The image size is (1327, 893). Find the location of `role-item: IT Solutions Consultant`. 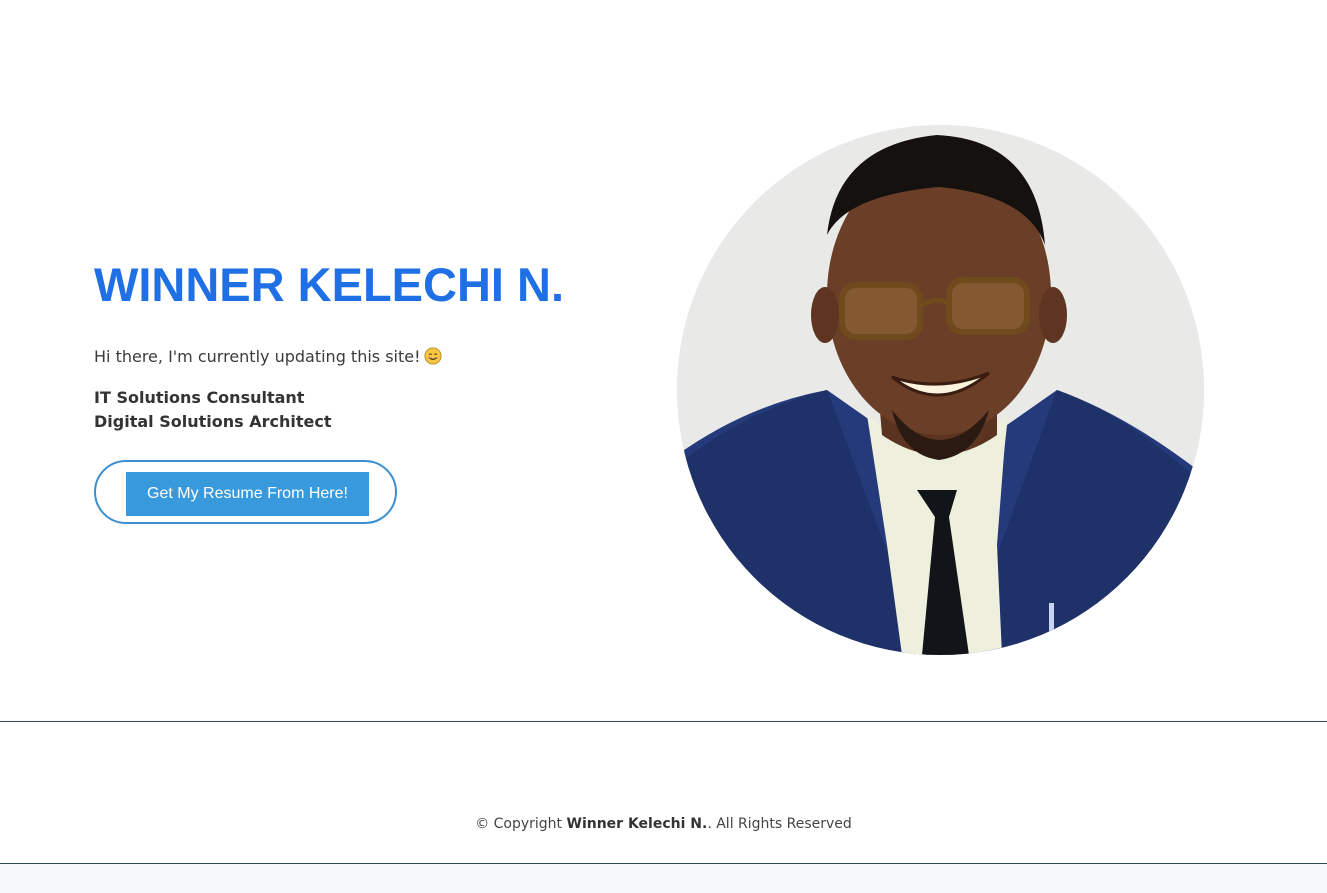

role-item: IT Solutions Consultant is located at coordinates (199, 397).